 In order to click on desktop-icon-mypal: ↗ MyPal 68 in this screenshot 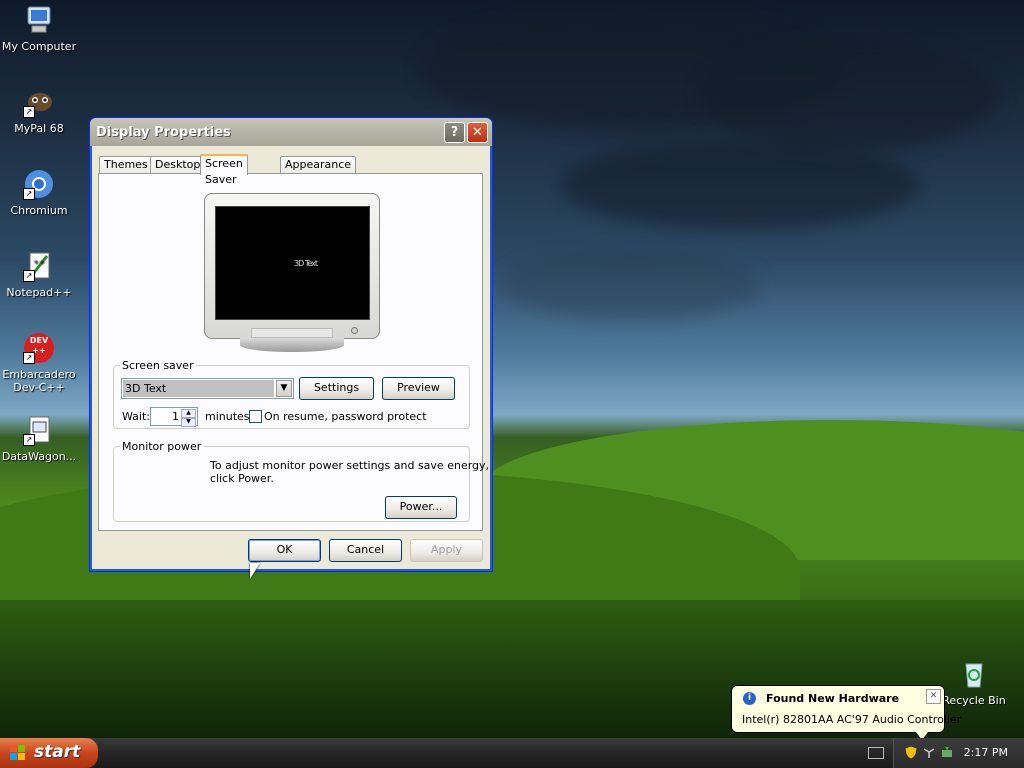, I will do `click(39, 110)`.